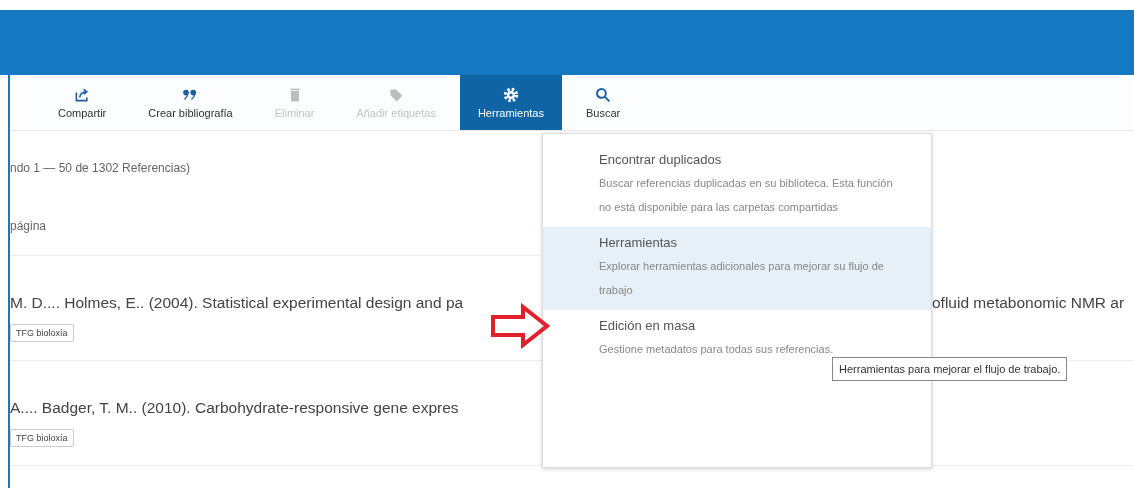  I want to click on results-count: ndo 1 — 50 de 1302 Referencias), so click(100, 168).